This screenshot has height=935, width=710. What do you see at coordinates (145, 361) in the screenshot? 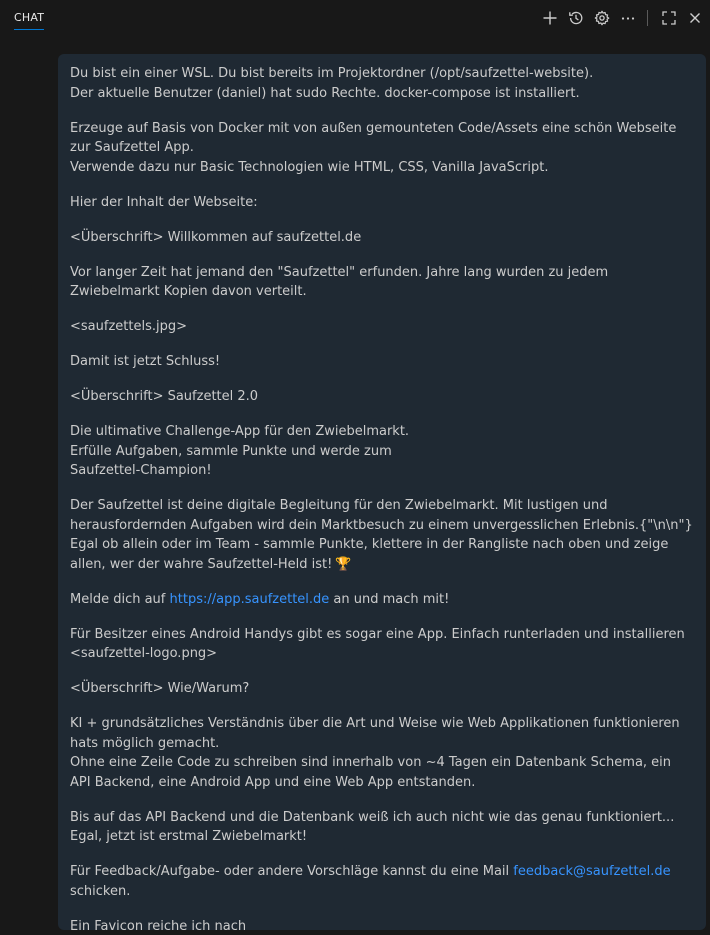
I see `message-paragraph: Damit ist jetzt Schluss!` at bounding box center [145, 361].